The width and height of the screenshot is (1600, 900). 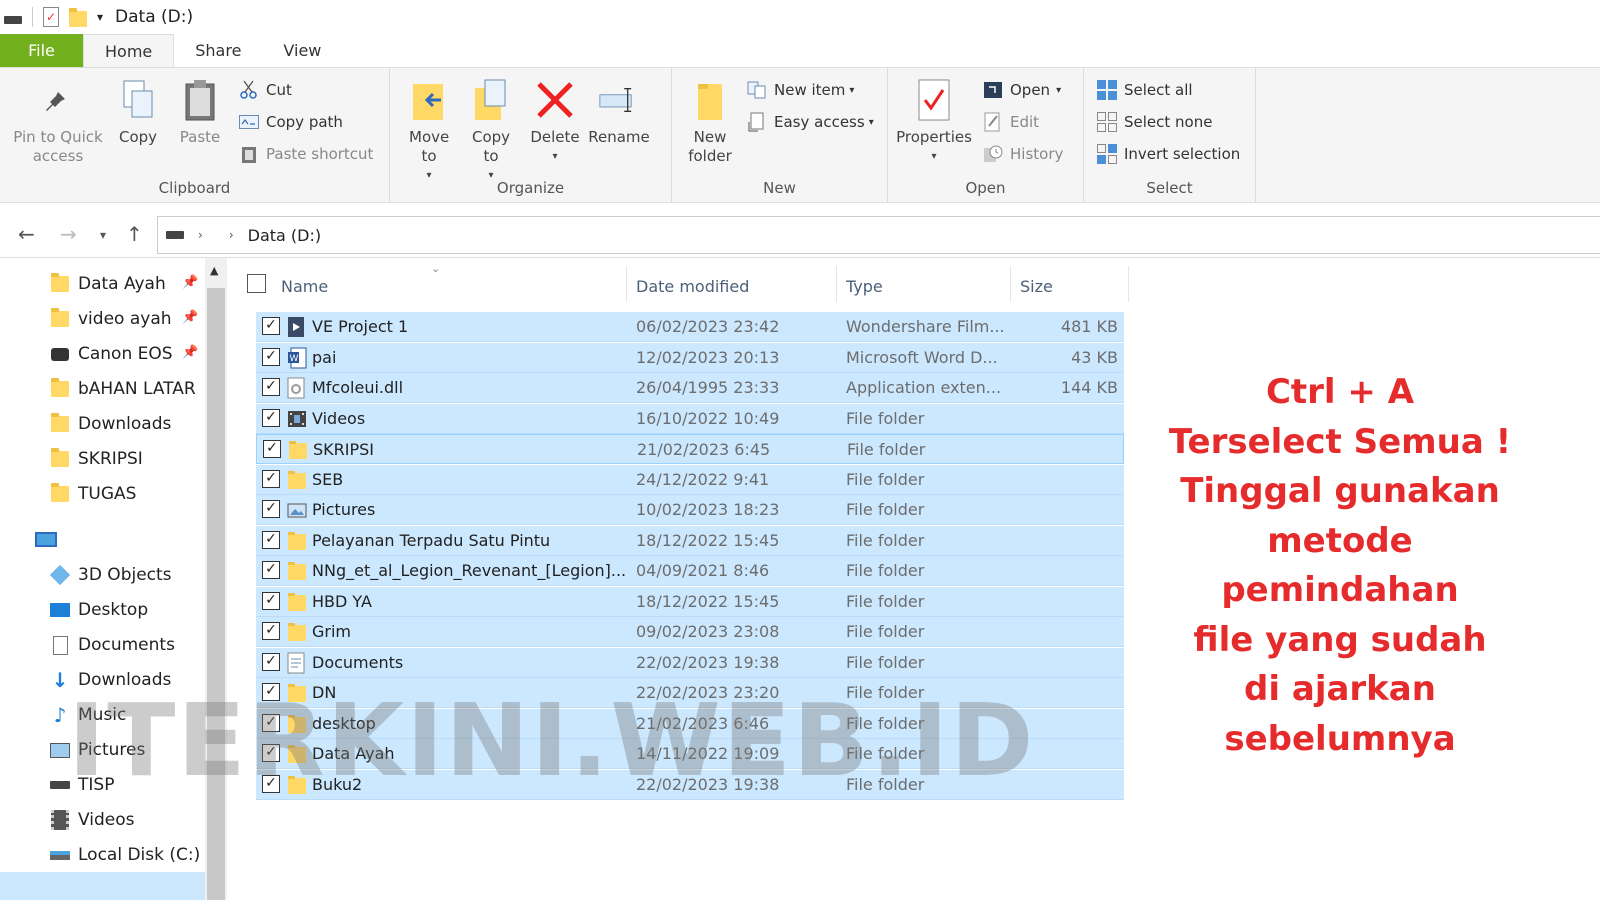 What do you see at coordinates (68, 234) in the screenshot?
I see `forward-arrow-icon: →` at bounding box center [68, 234].